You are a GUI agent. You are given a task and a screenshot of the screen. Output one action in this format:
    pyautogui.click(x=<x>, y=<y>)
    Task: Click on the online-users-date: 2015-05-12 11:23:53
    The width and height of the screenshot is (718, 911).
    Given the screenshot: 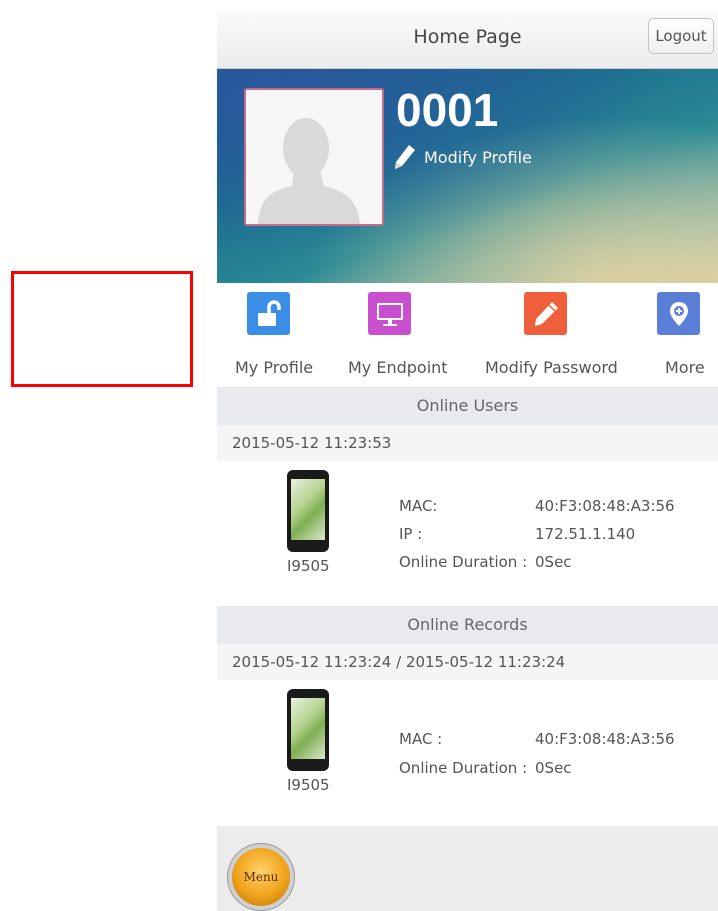 What is the action you would take?
    pyautogui.click(x=467, y=443)
    